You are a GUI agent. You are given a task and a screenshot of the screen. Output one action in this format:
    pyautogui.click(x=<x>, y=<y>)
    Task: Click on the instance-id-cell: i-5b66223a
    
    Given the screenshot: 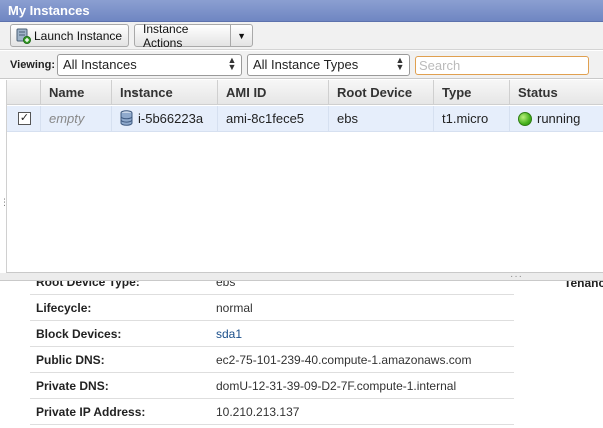 What is the action you would take?
    pyautogui.click(x=165, y=118)
    